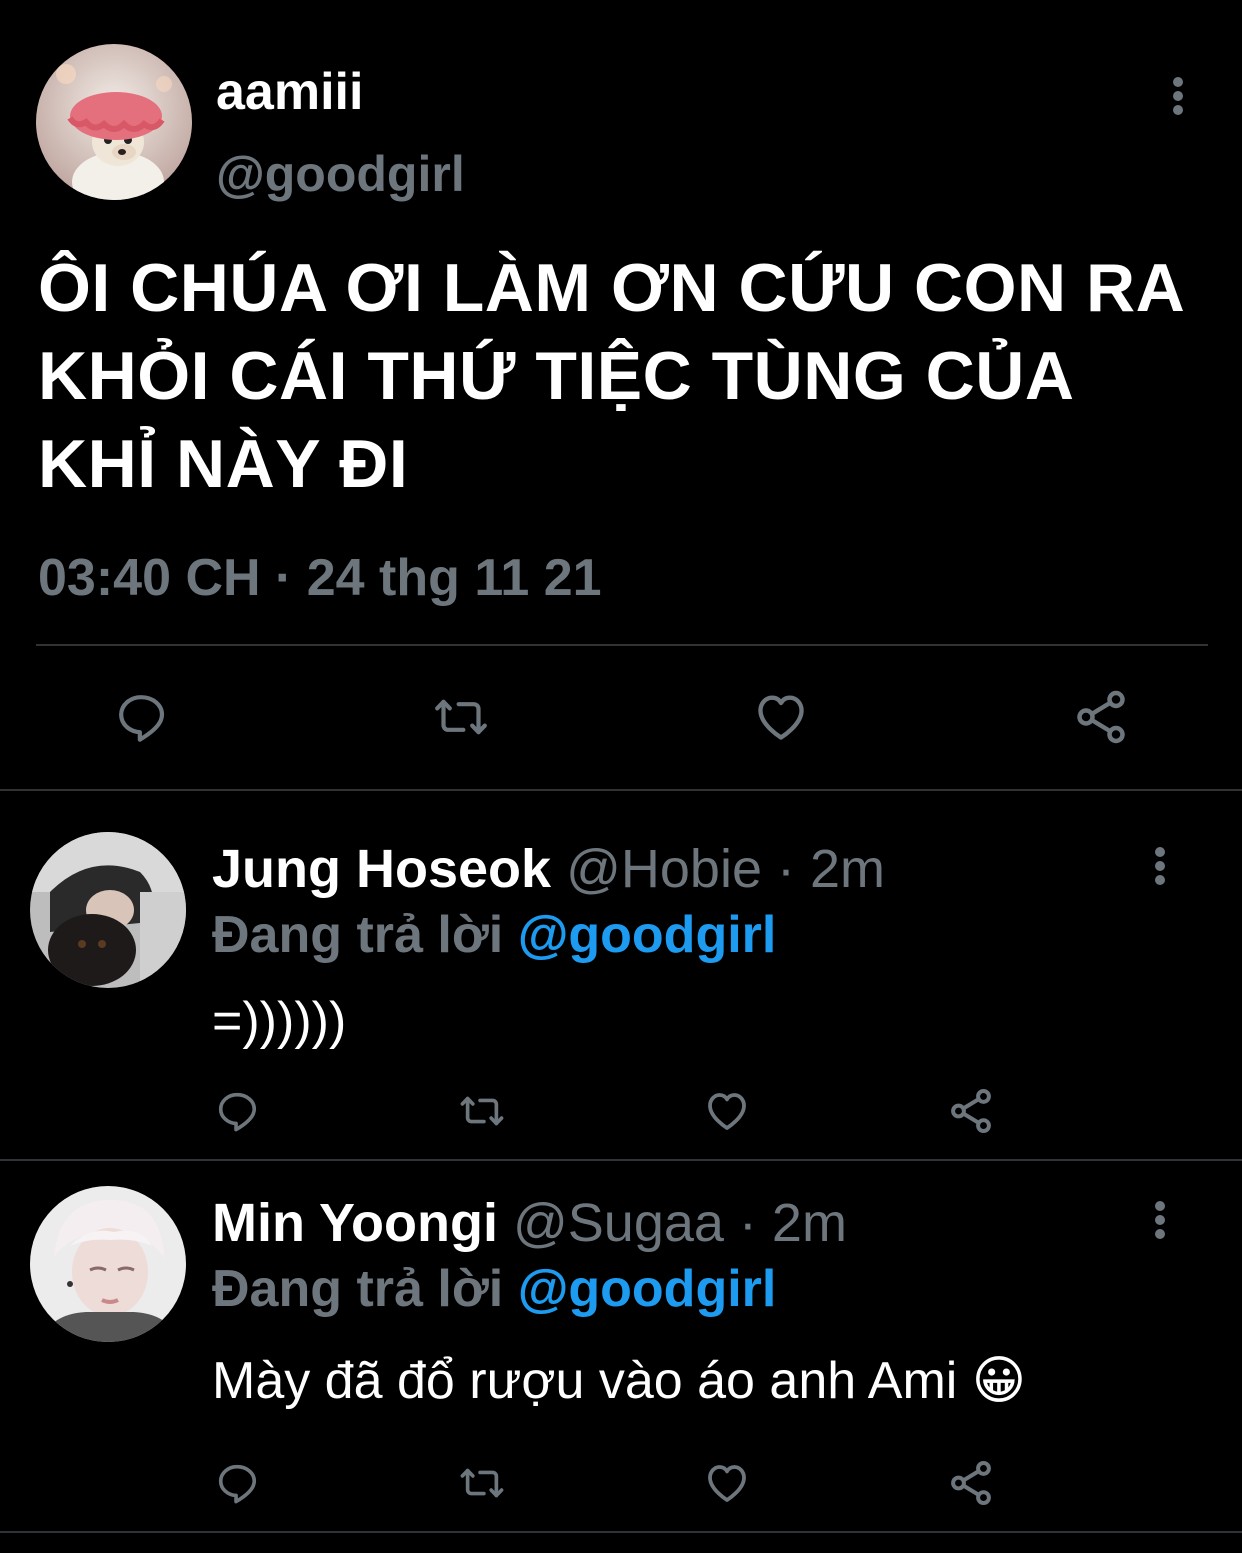  I want to click on reply-display-name: Jung Hoseok, so click(381, 869).